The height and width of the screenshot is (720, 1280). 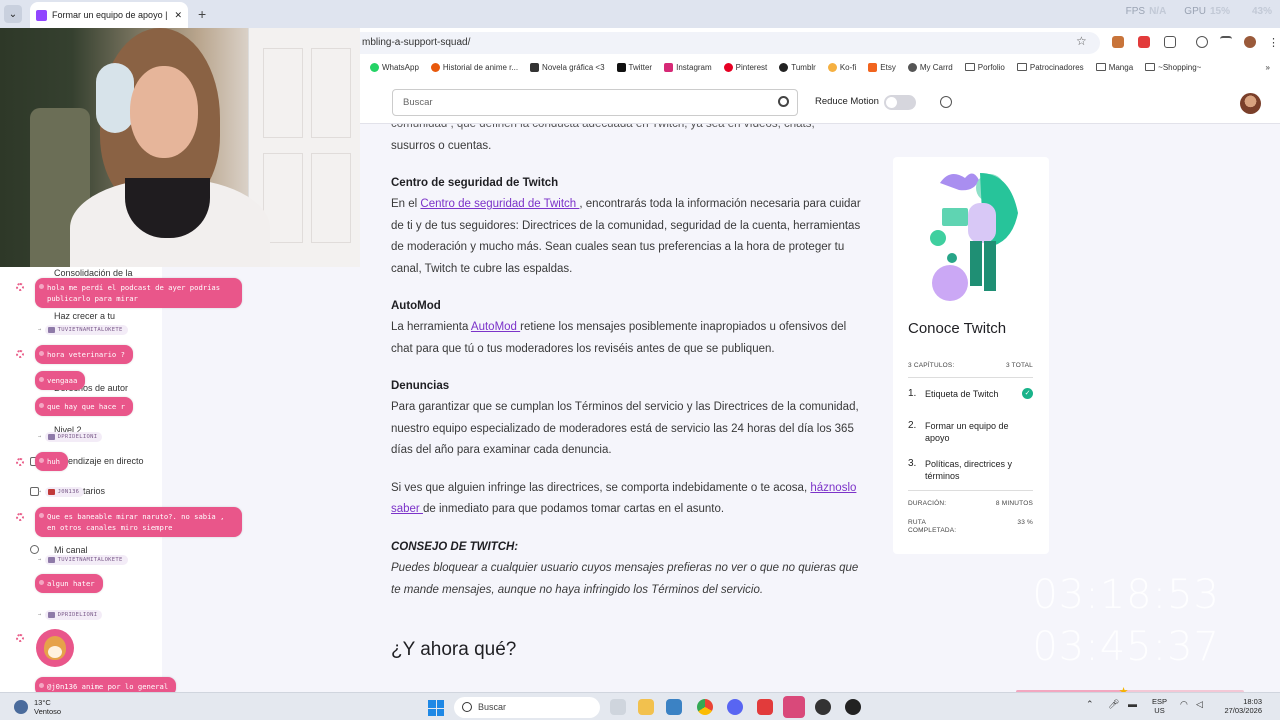 I want to click on reduce-motion-toggle, so click(x=900, y=102).